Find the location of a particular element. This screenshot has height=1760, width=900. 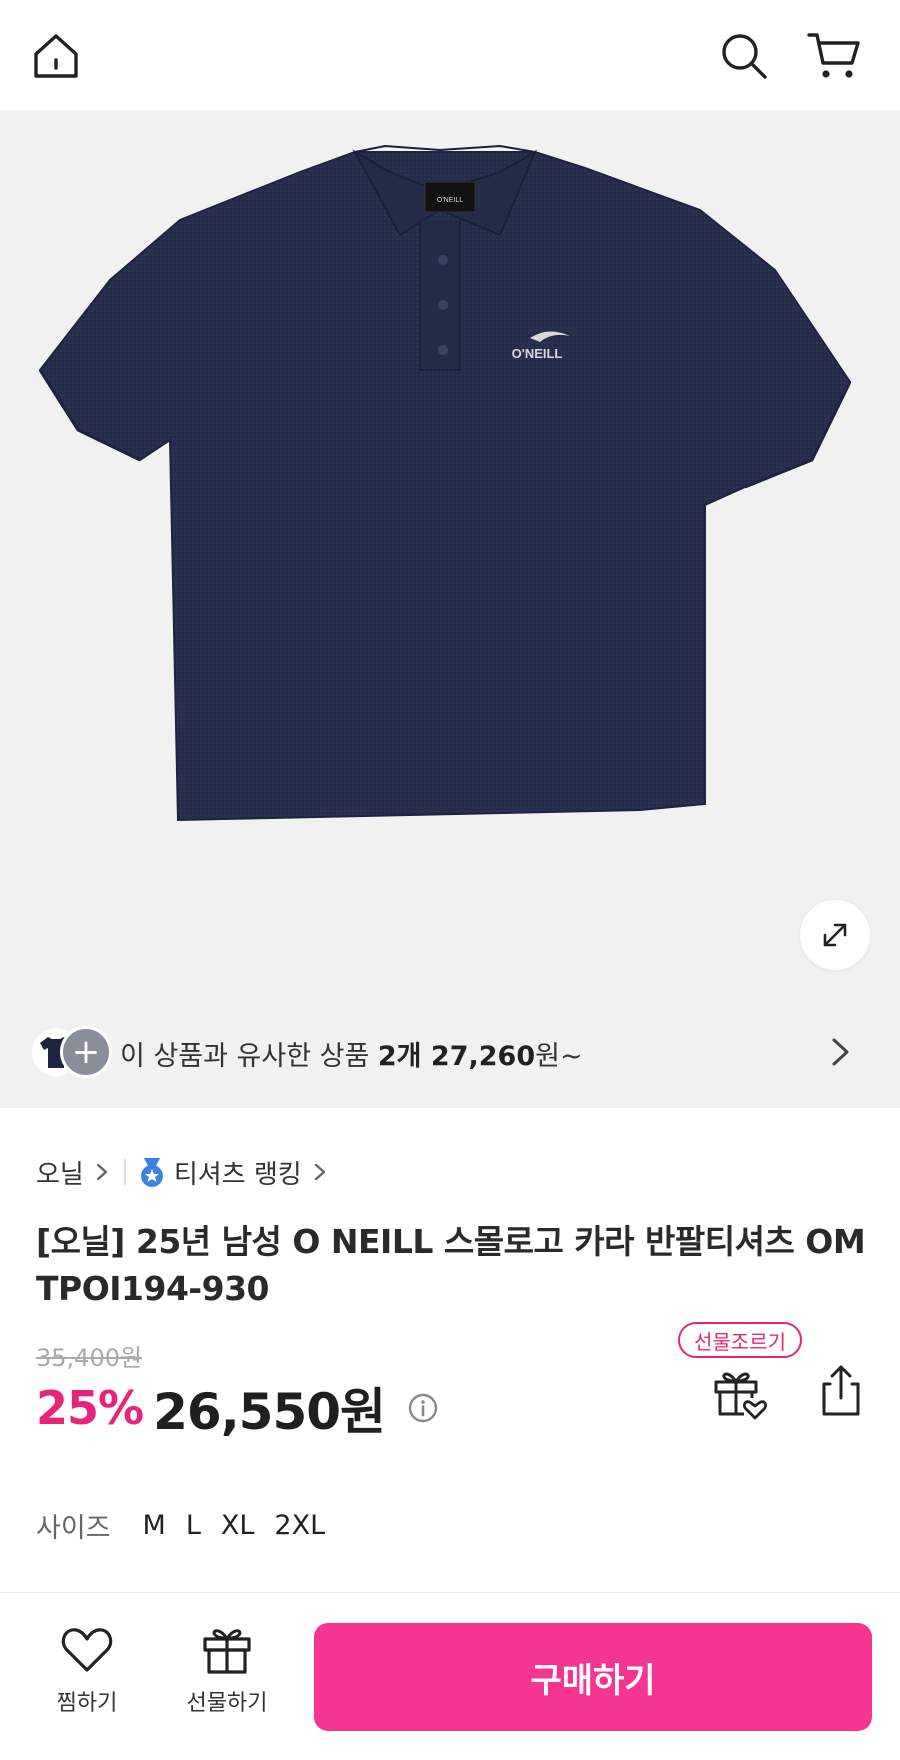

cart-icon is located at coordinates (833, 55).